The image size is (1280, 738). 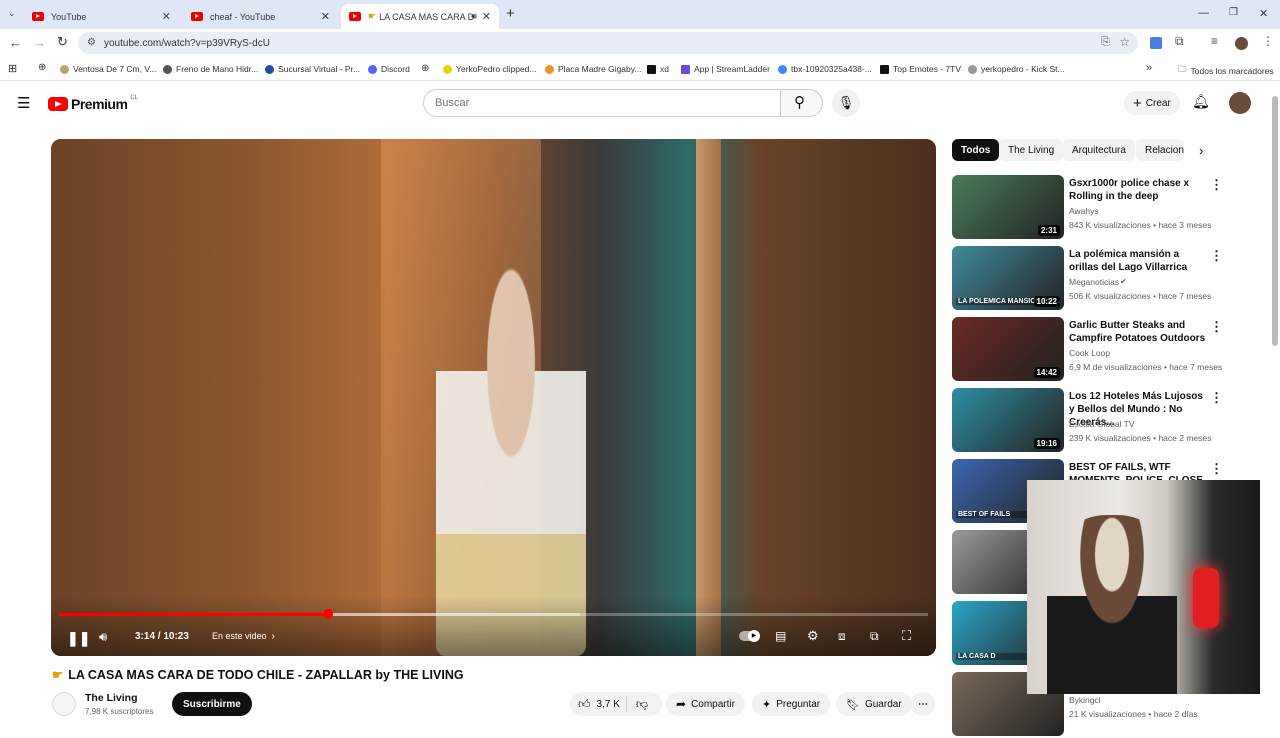 I want to click on subtitles-icon: ▤, so click(x=780, y=636).